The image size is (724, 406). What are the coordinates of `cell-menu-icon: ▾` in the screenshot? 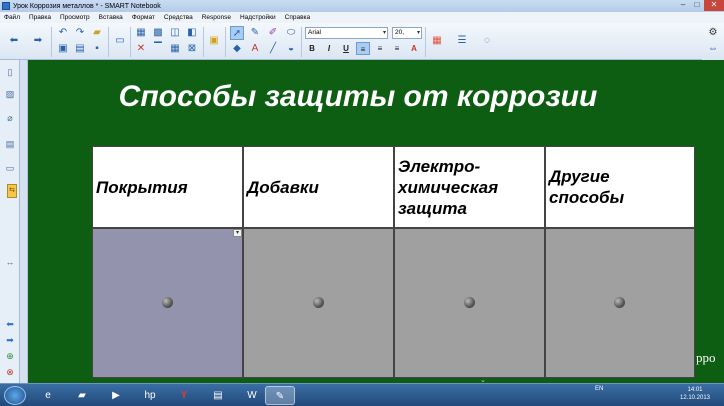 It's located at (237, 233).